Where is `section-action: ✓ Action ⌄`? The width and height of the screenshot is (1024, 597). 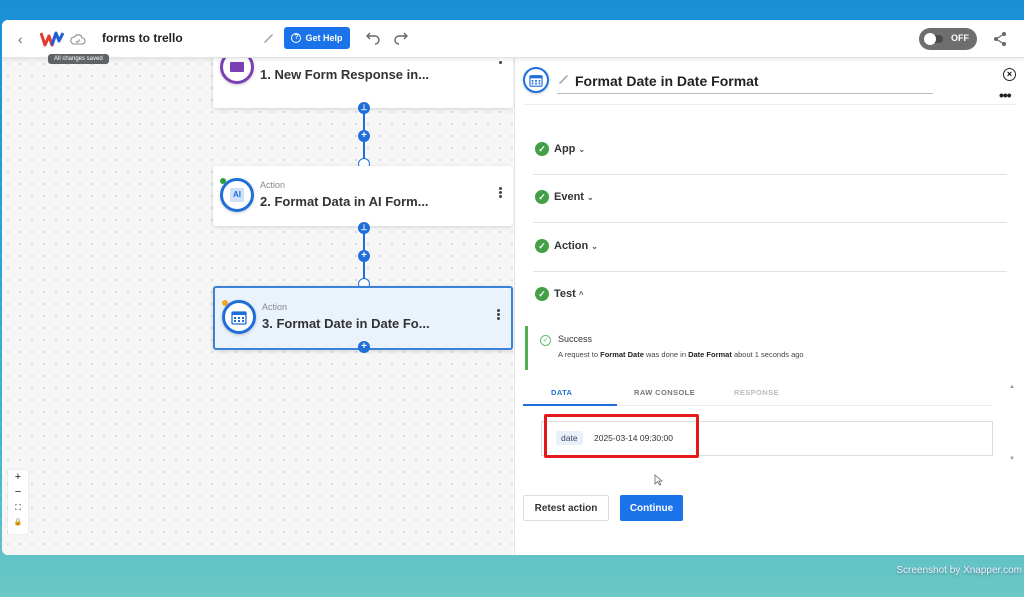
section-action: ✓ Action ⌄ is located at coordinates (770, 263).